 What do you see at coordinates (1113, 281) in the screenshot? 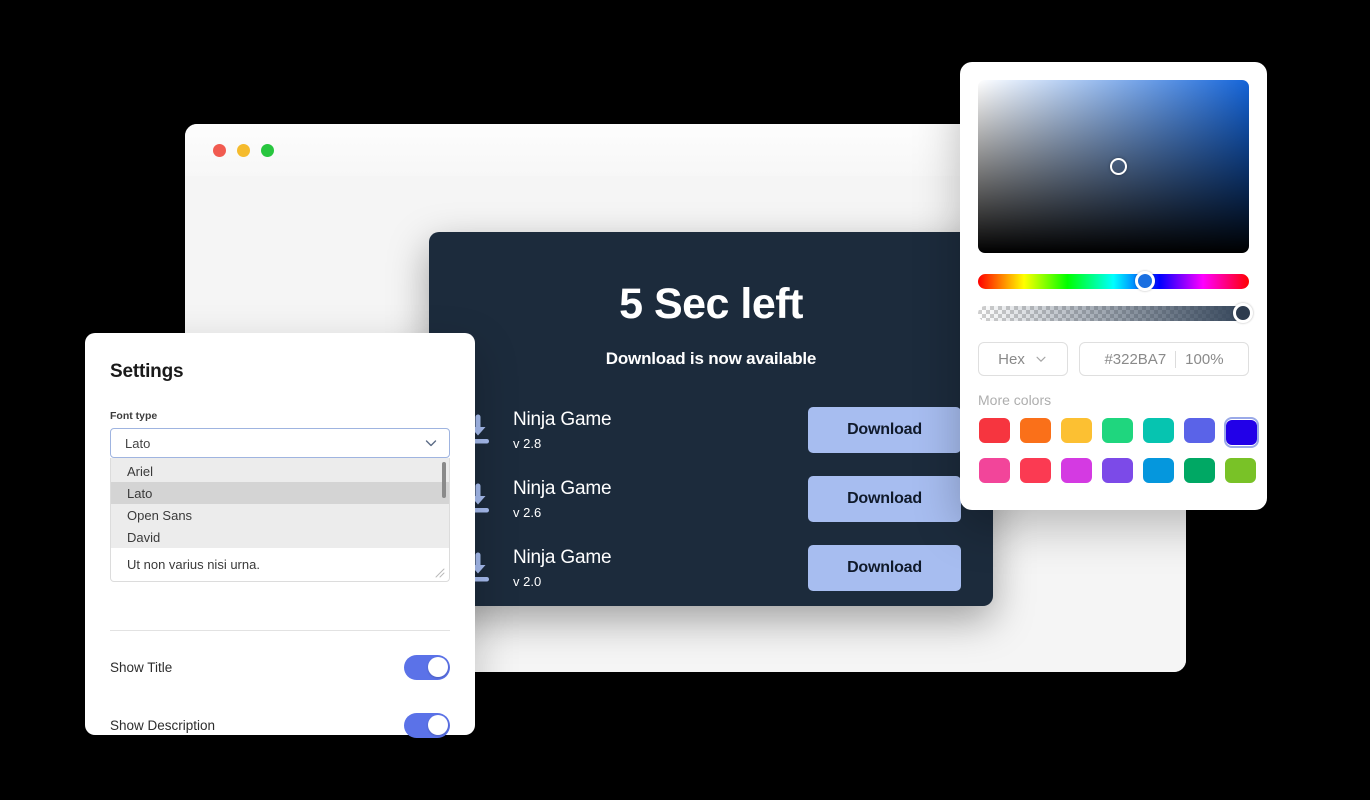
I see `hue-slider` at bounding box center [1113, 281].